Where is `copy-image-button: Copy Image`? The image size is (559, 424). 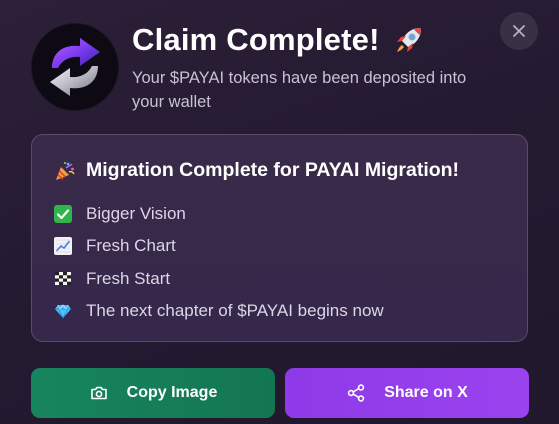
copy-image-button: Copy Image is located at coordinates (153, 393).